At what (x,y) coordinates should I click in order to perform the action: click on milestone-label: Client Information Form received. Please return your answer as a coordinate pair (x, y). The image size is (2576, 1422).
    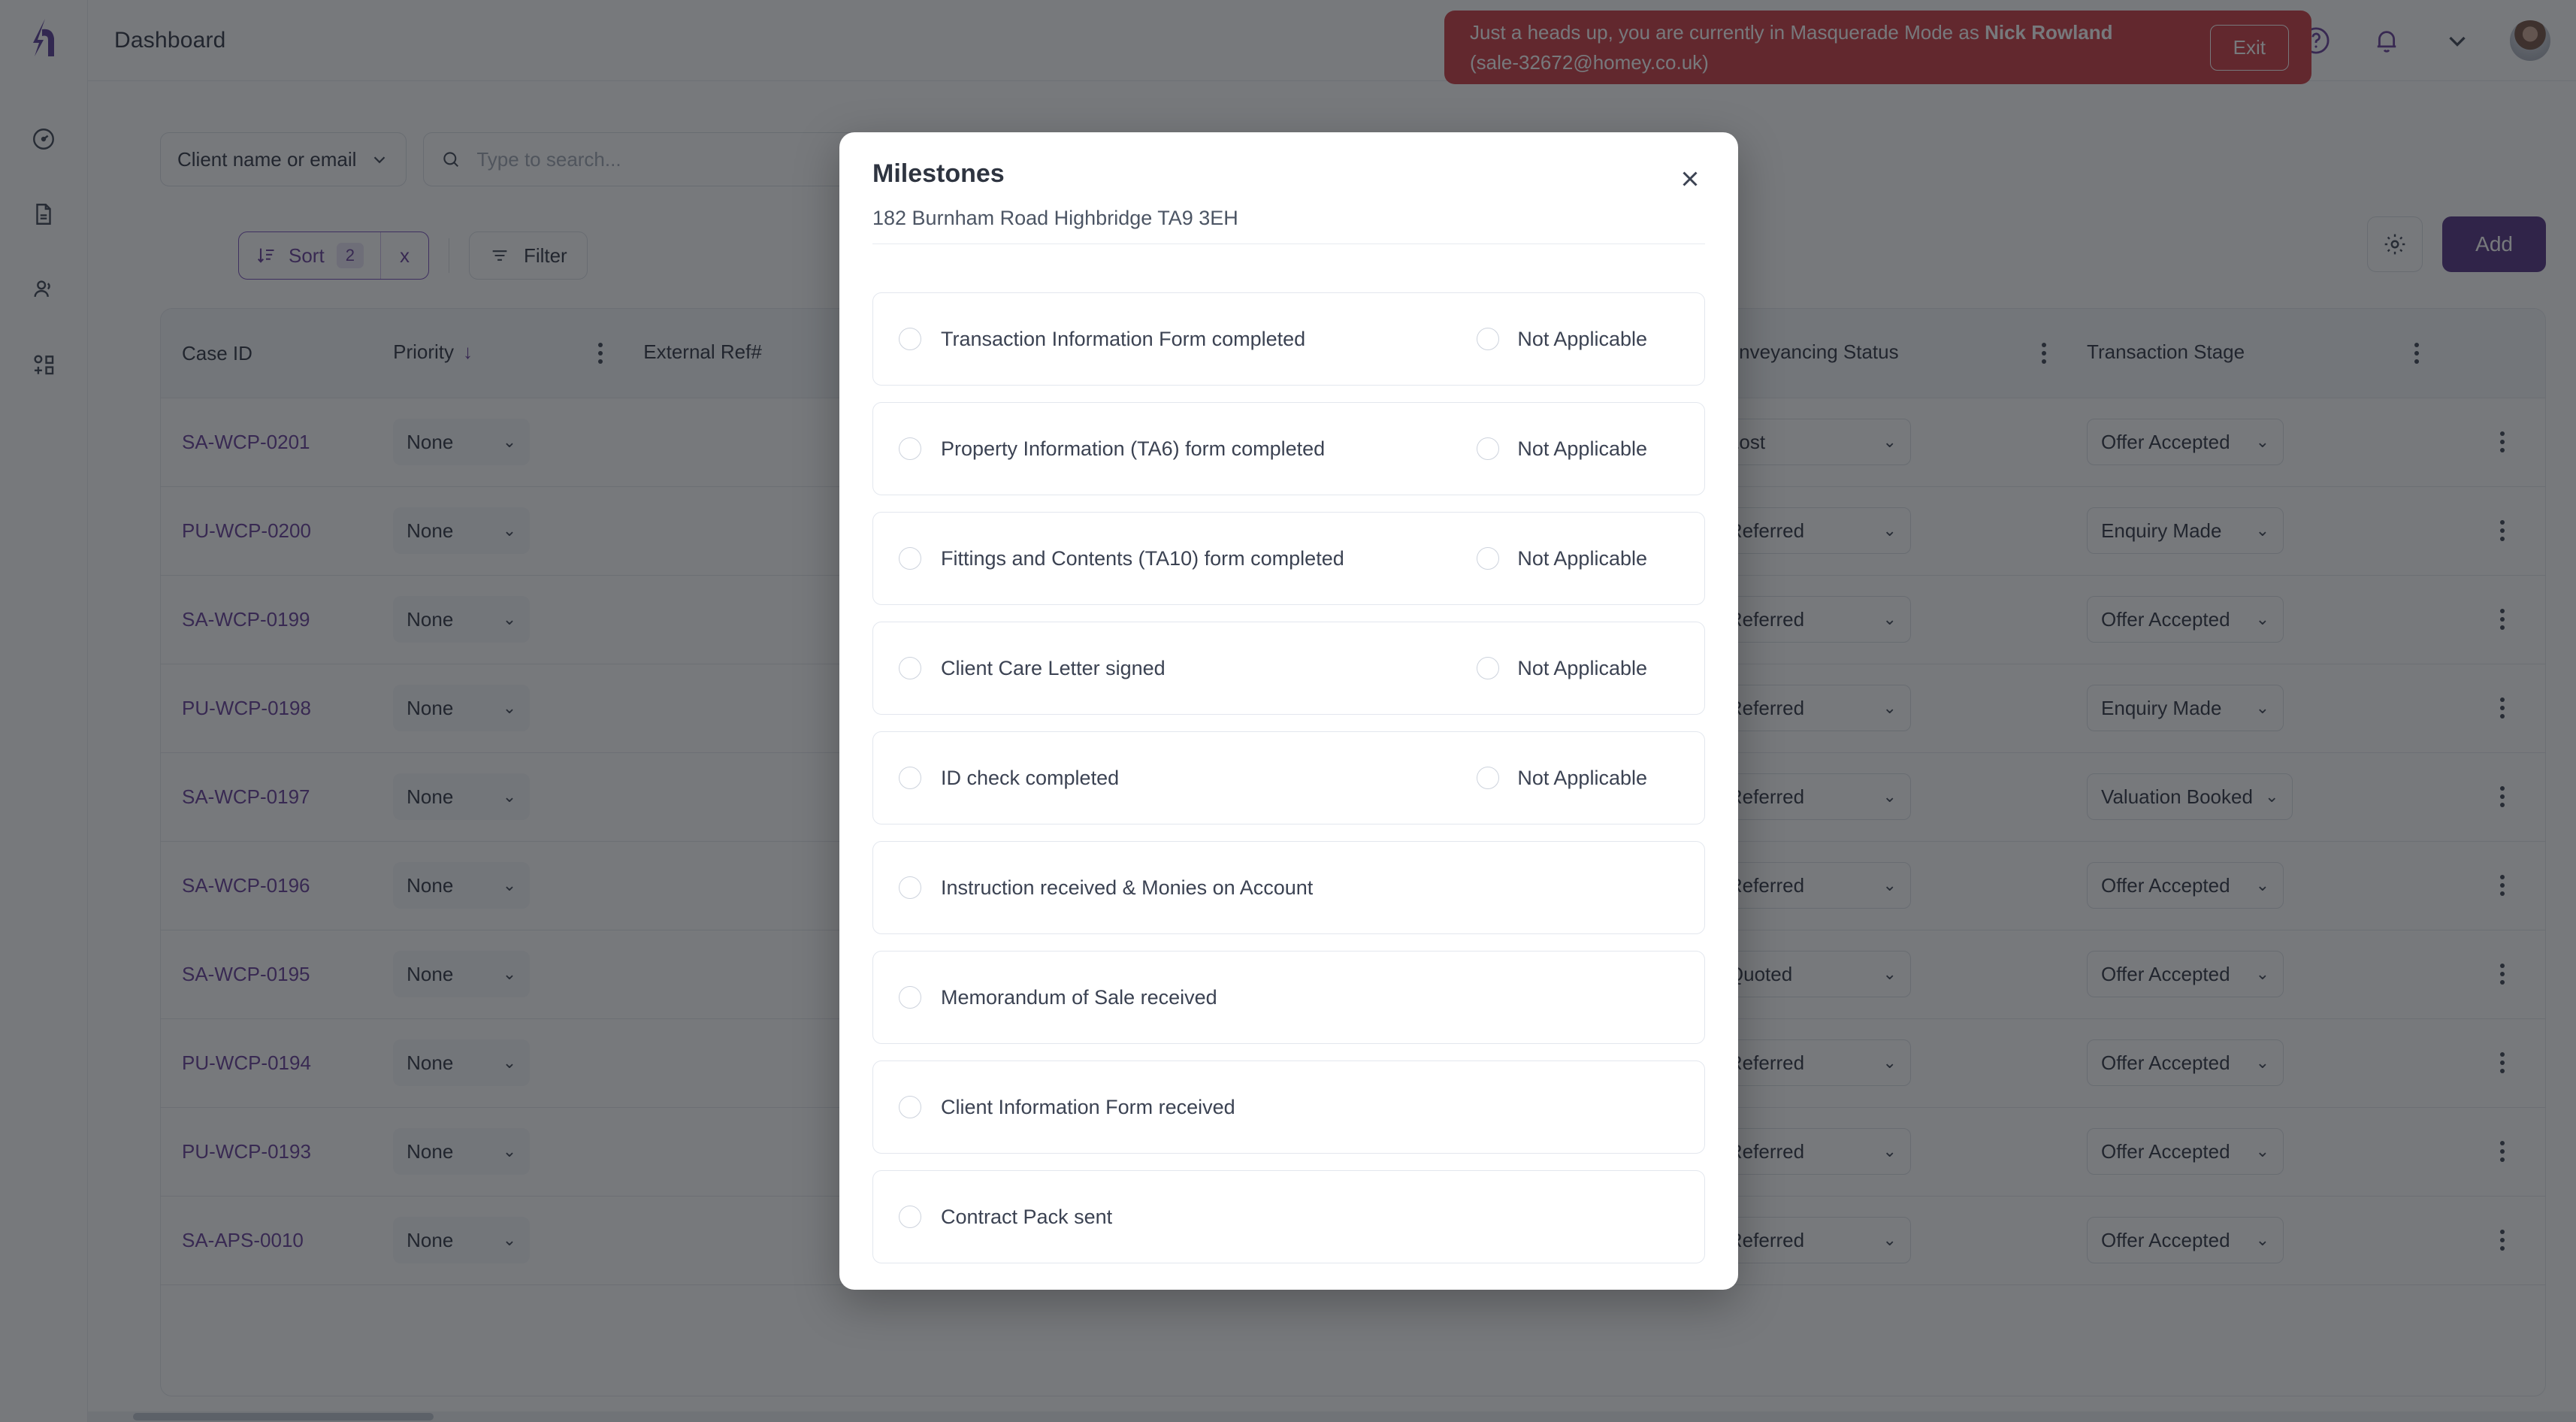
    Looking at the image, I should click on (1088, 1106).